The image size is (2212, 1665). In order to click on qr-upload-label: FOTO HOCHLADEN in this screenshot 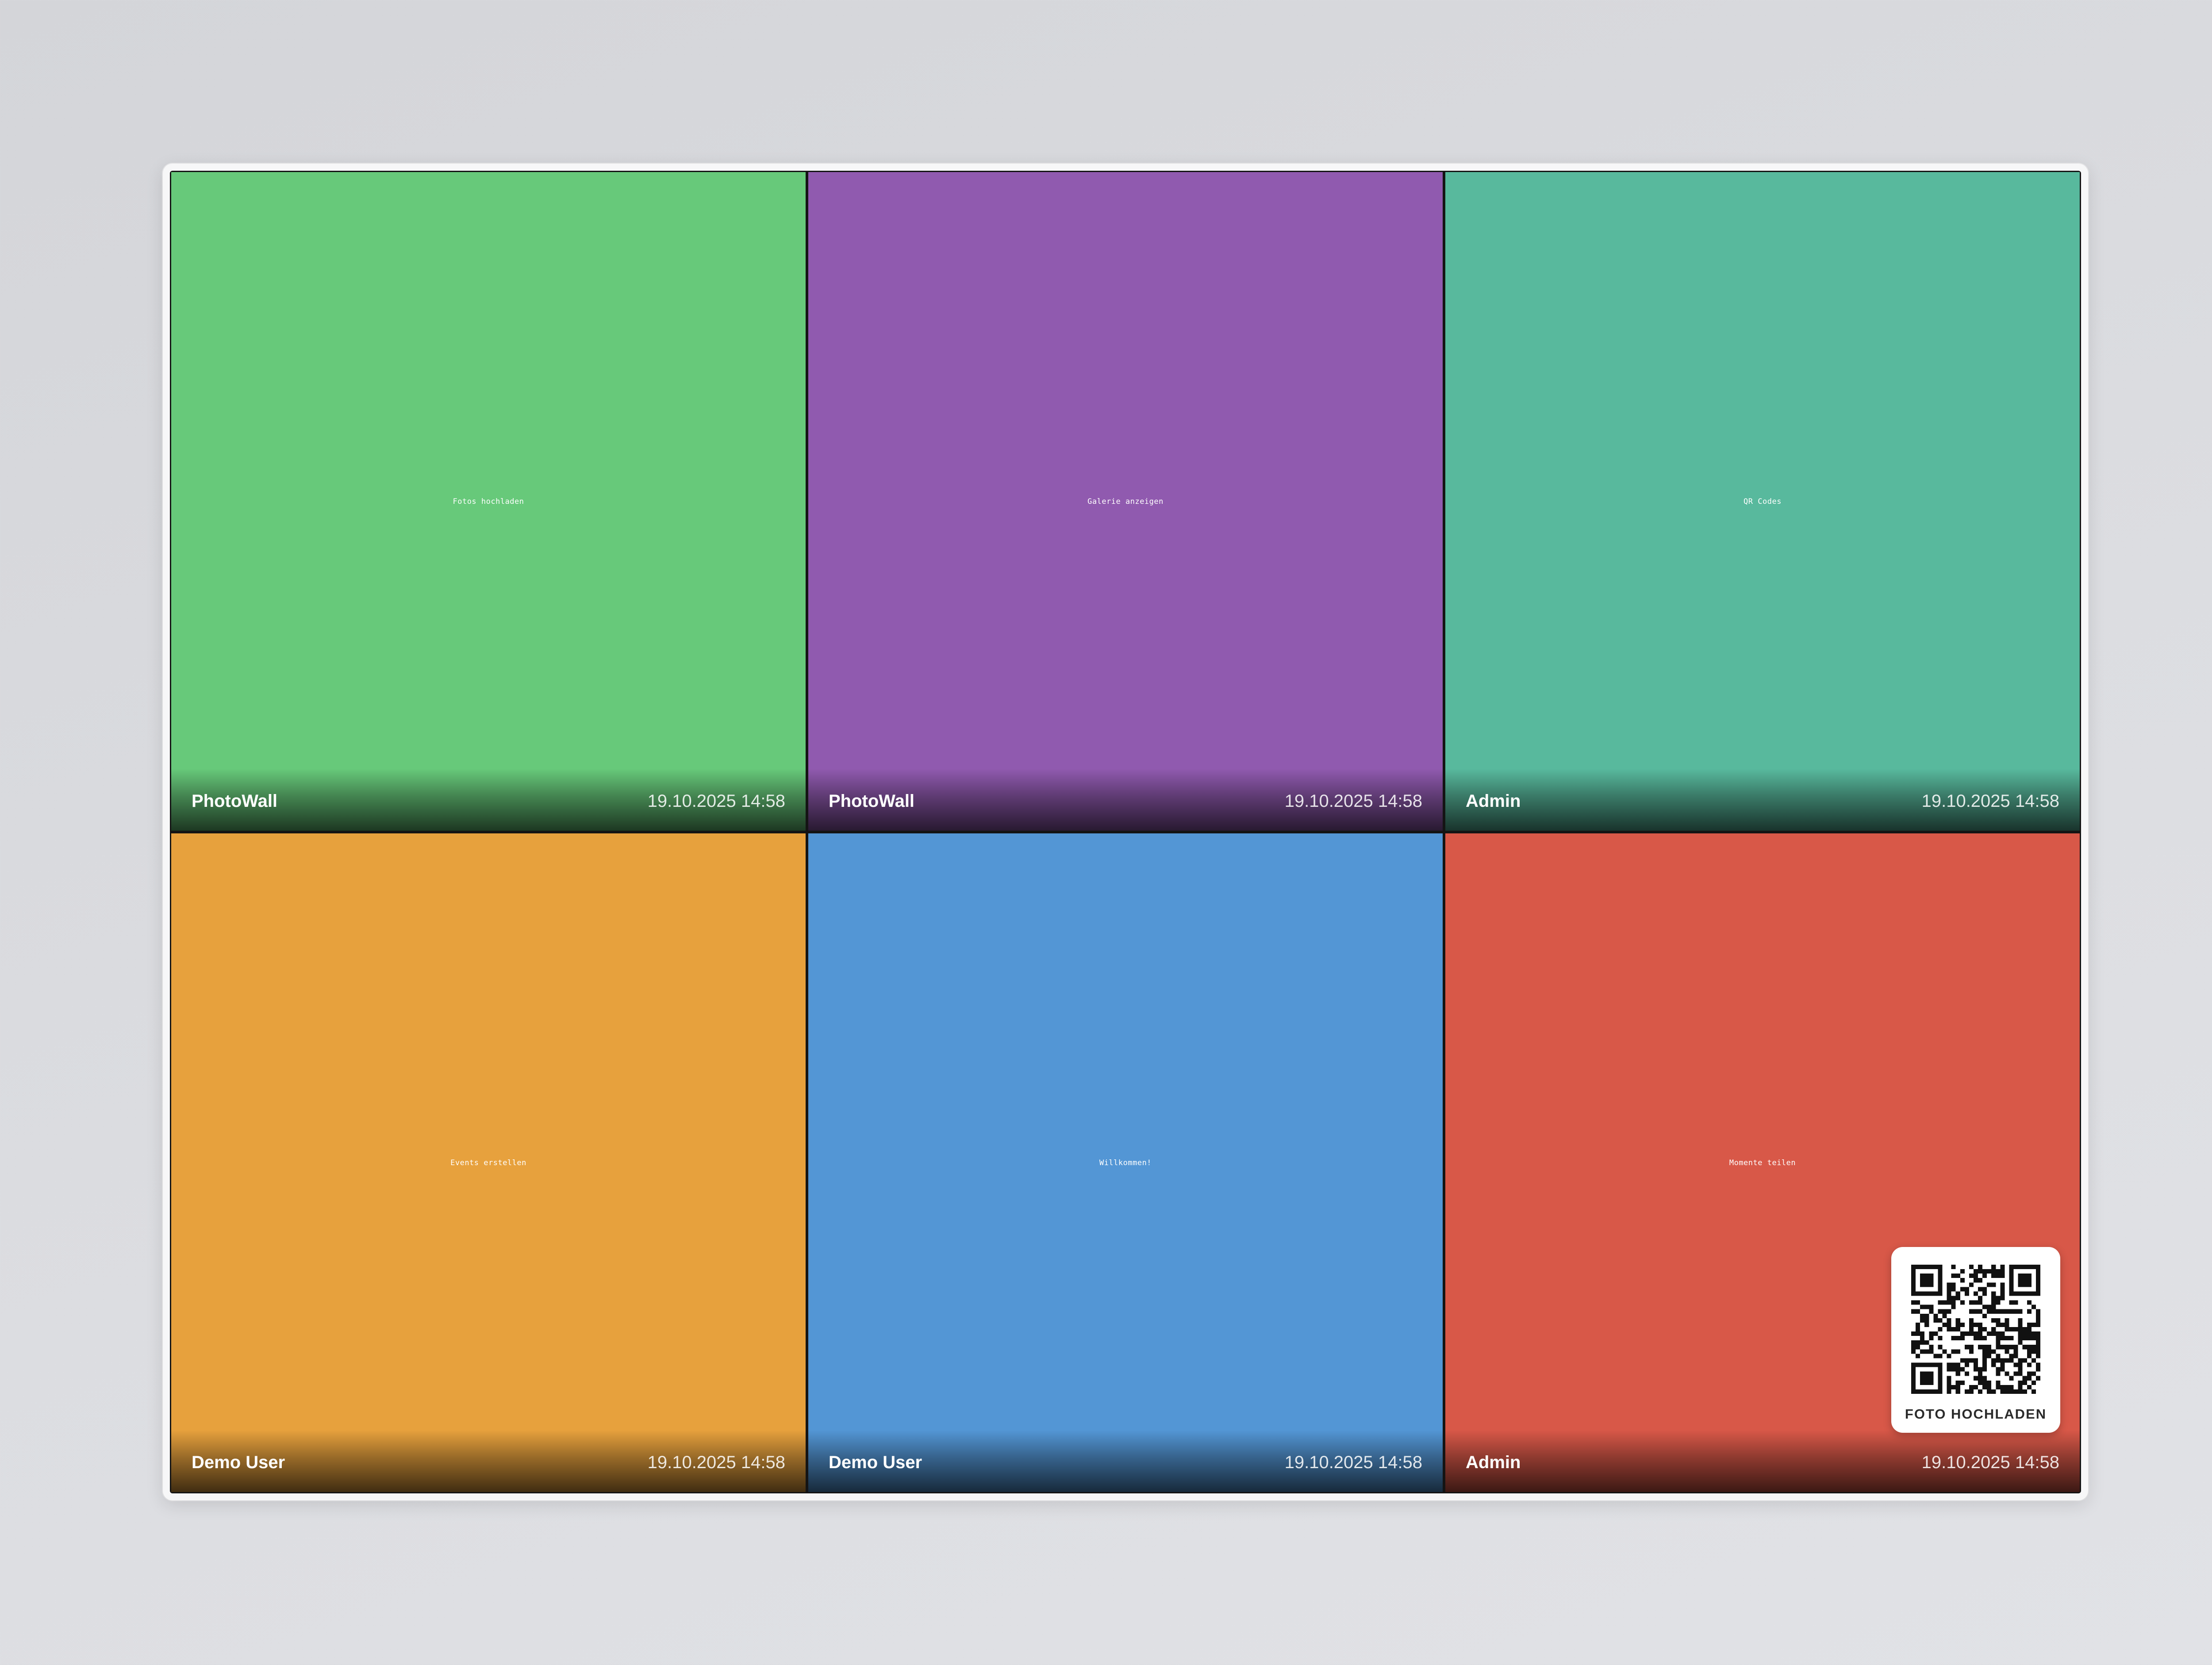, I will do `click(1976, 1414)`.